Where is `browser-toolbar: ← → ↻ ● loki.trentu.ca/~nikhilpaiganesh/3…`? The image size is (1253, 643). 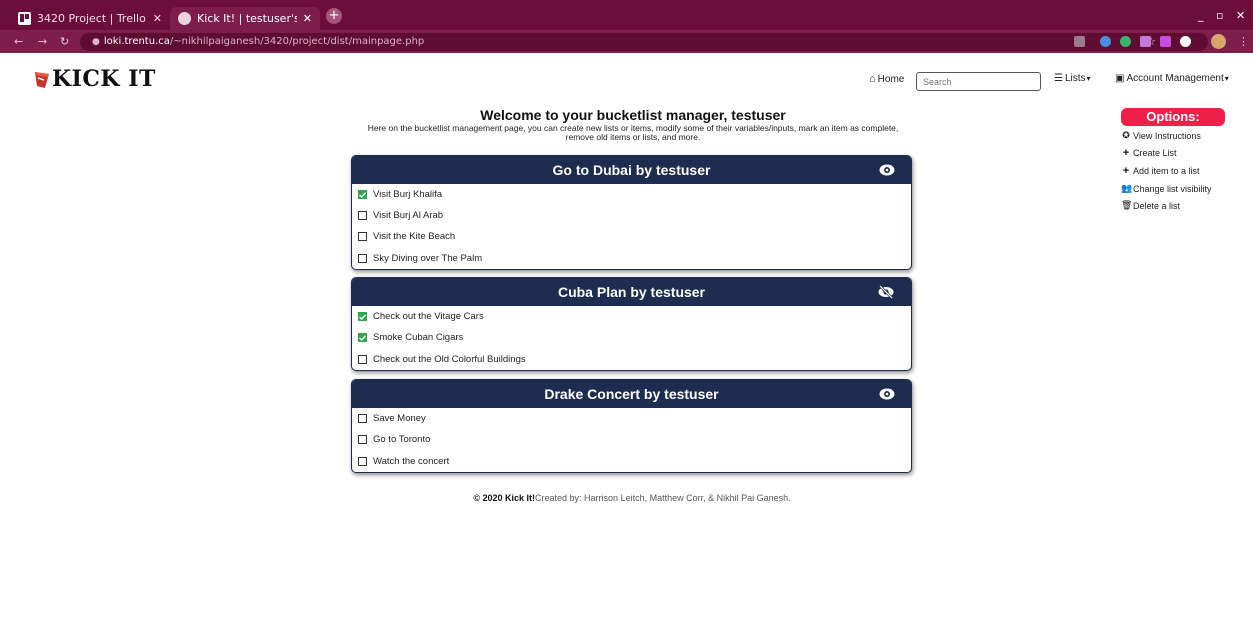 browser-toolbar: ← → ↻ ● loki.trentu.ca/~nikhilpaiganesh/3… is located at coordinates (626, 41).